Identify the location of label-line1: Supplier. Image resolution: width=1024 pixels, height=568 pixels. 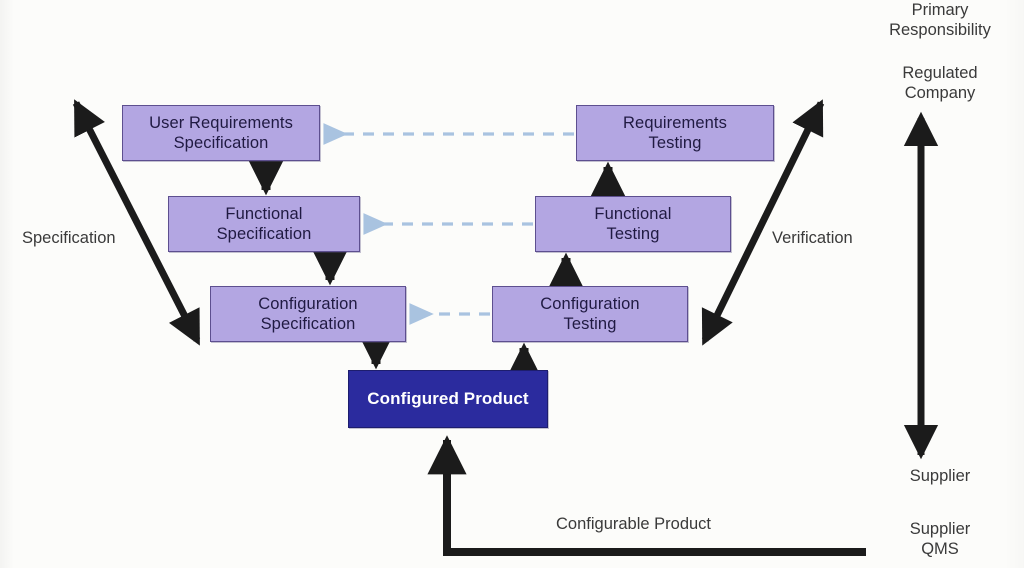
(940, 529).